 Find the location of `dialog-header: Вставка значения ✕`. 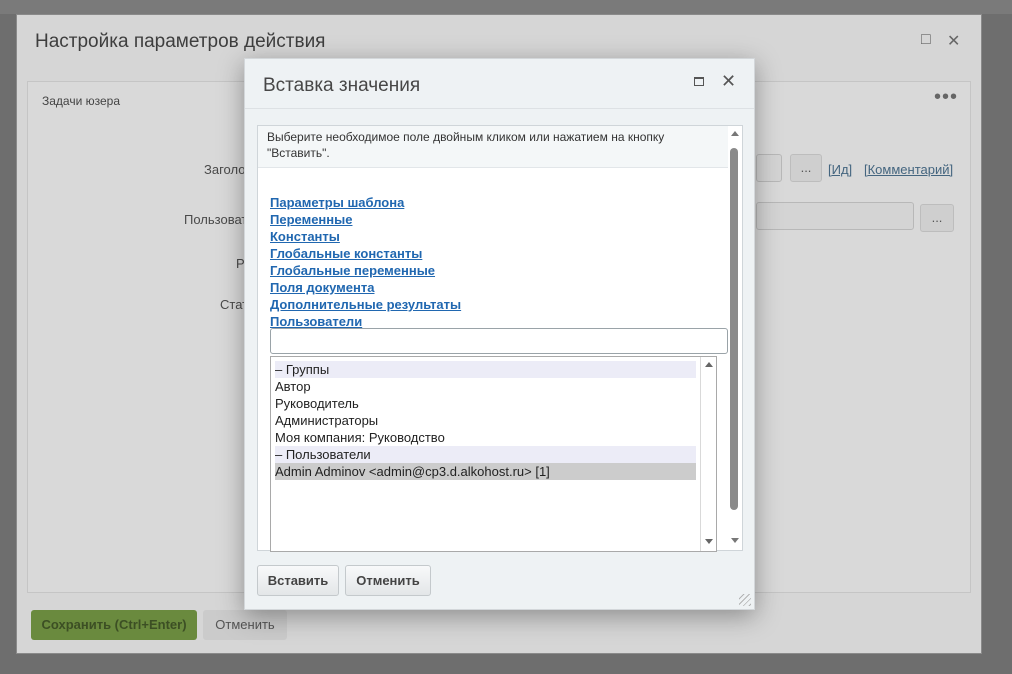

dialog-header: Вставка значения ✕ is located at coordinates (499, 84).